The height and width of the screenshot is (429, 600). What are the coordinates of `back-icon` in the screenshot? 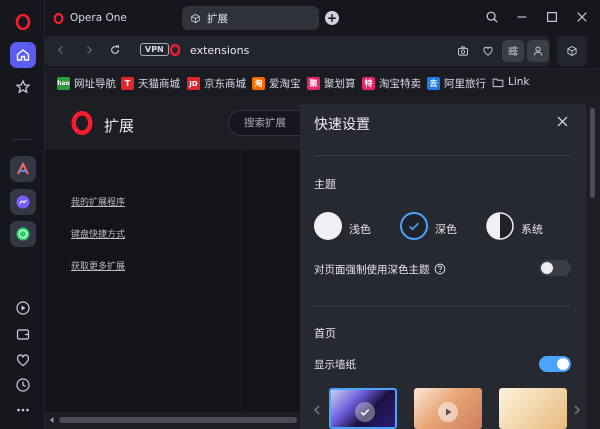 It's located at (61, 51).